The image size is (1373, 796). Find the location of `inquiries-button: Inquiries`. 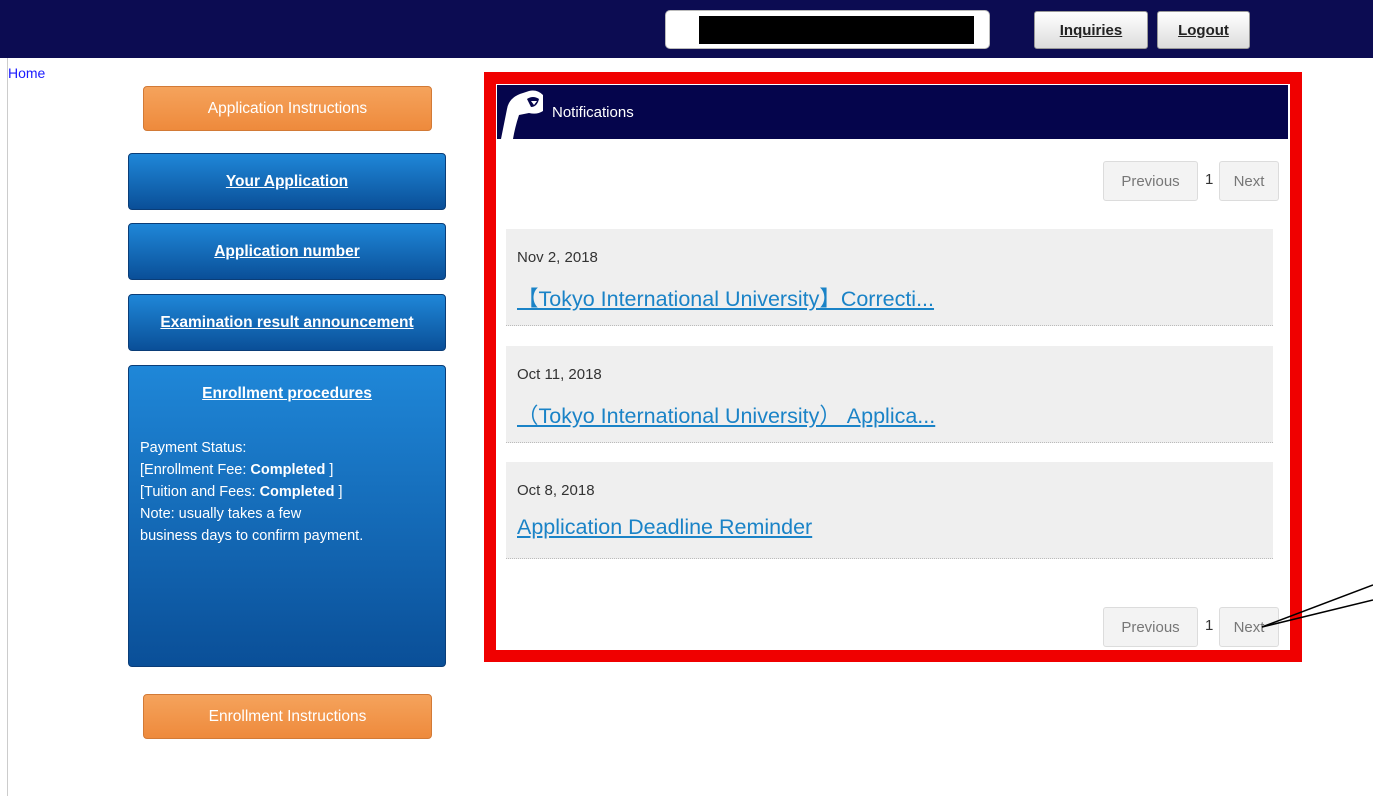

inquiries-button: Inquiries is located at coordinates (1091, 30).